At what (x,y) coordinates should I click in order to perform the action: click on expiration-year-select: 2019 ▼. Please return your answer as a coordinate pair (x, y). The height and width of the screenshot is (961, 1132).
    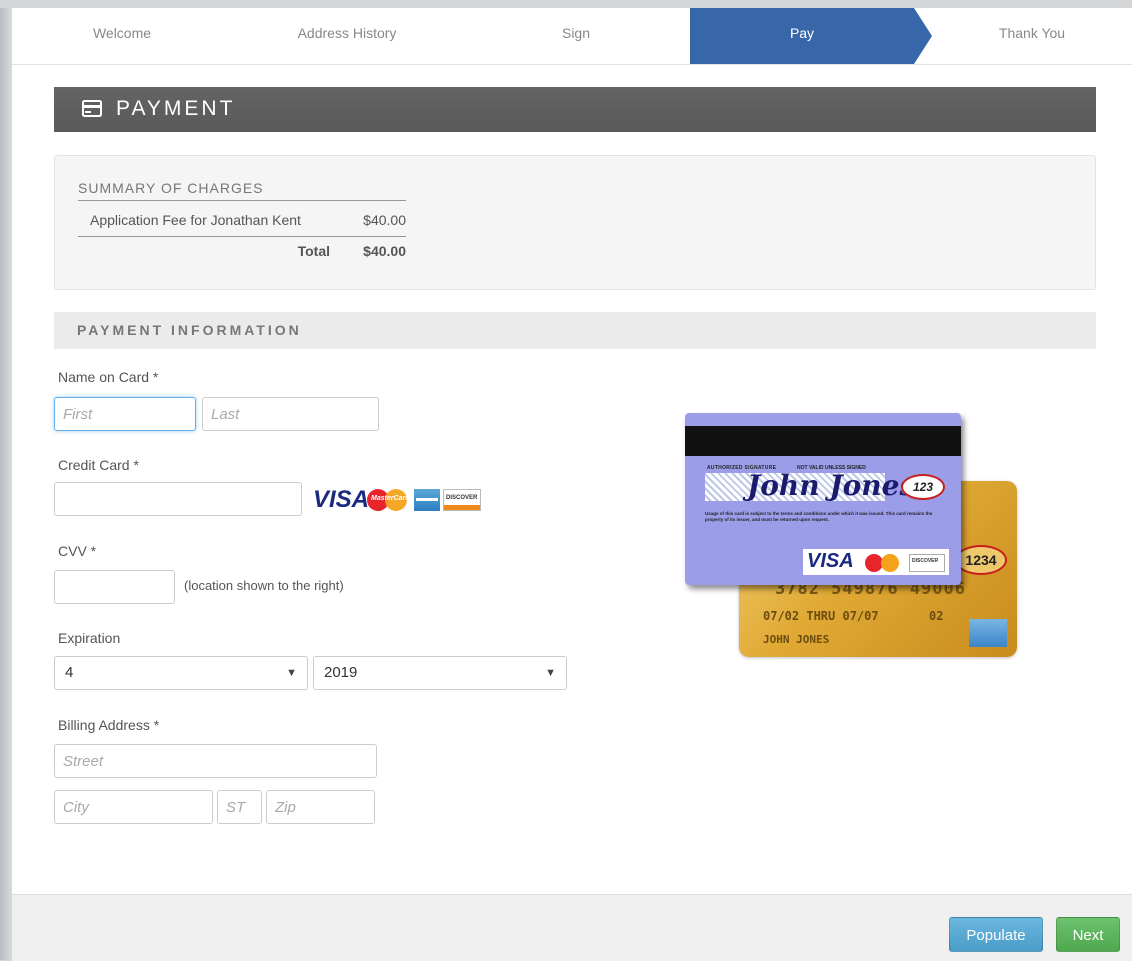
    Looking at the image, I should click on (440, 673).